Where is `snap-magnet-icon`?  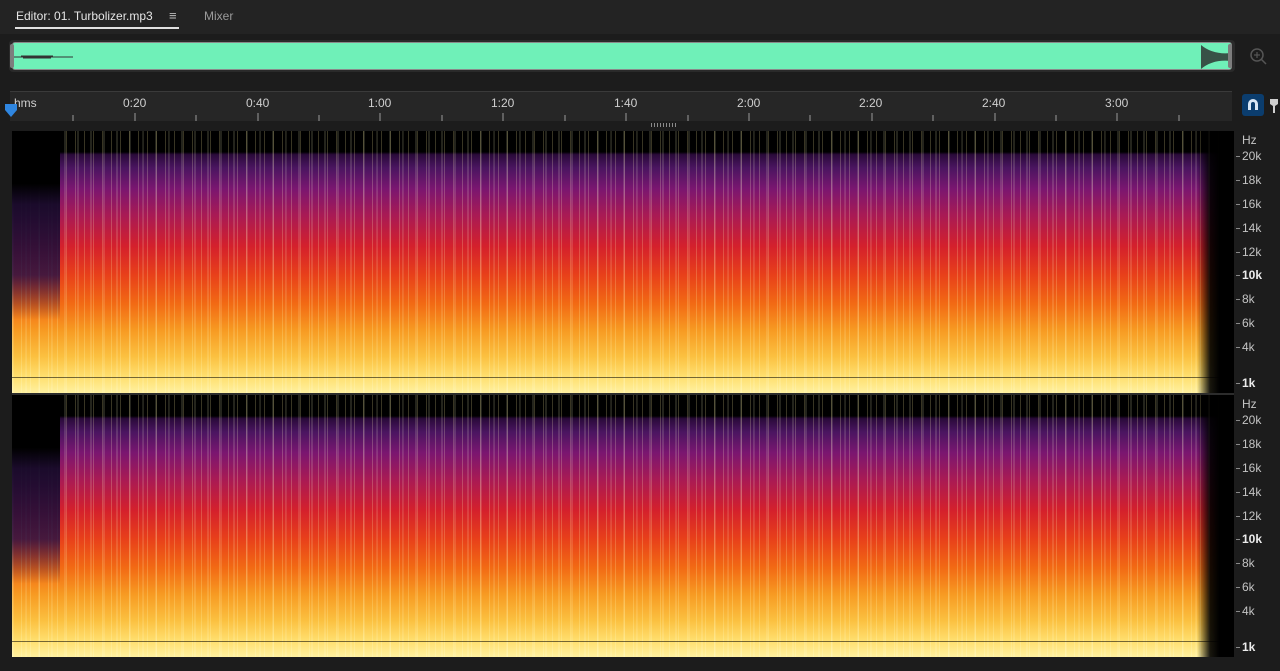
snap-magnet-icon is located at coordinates (1253, 104).